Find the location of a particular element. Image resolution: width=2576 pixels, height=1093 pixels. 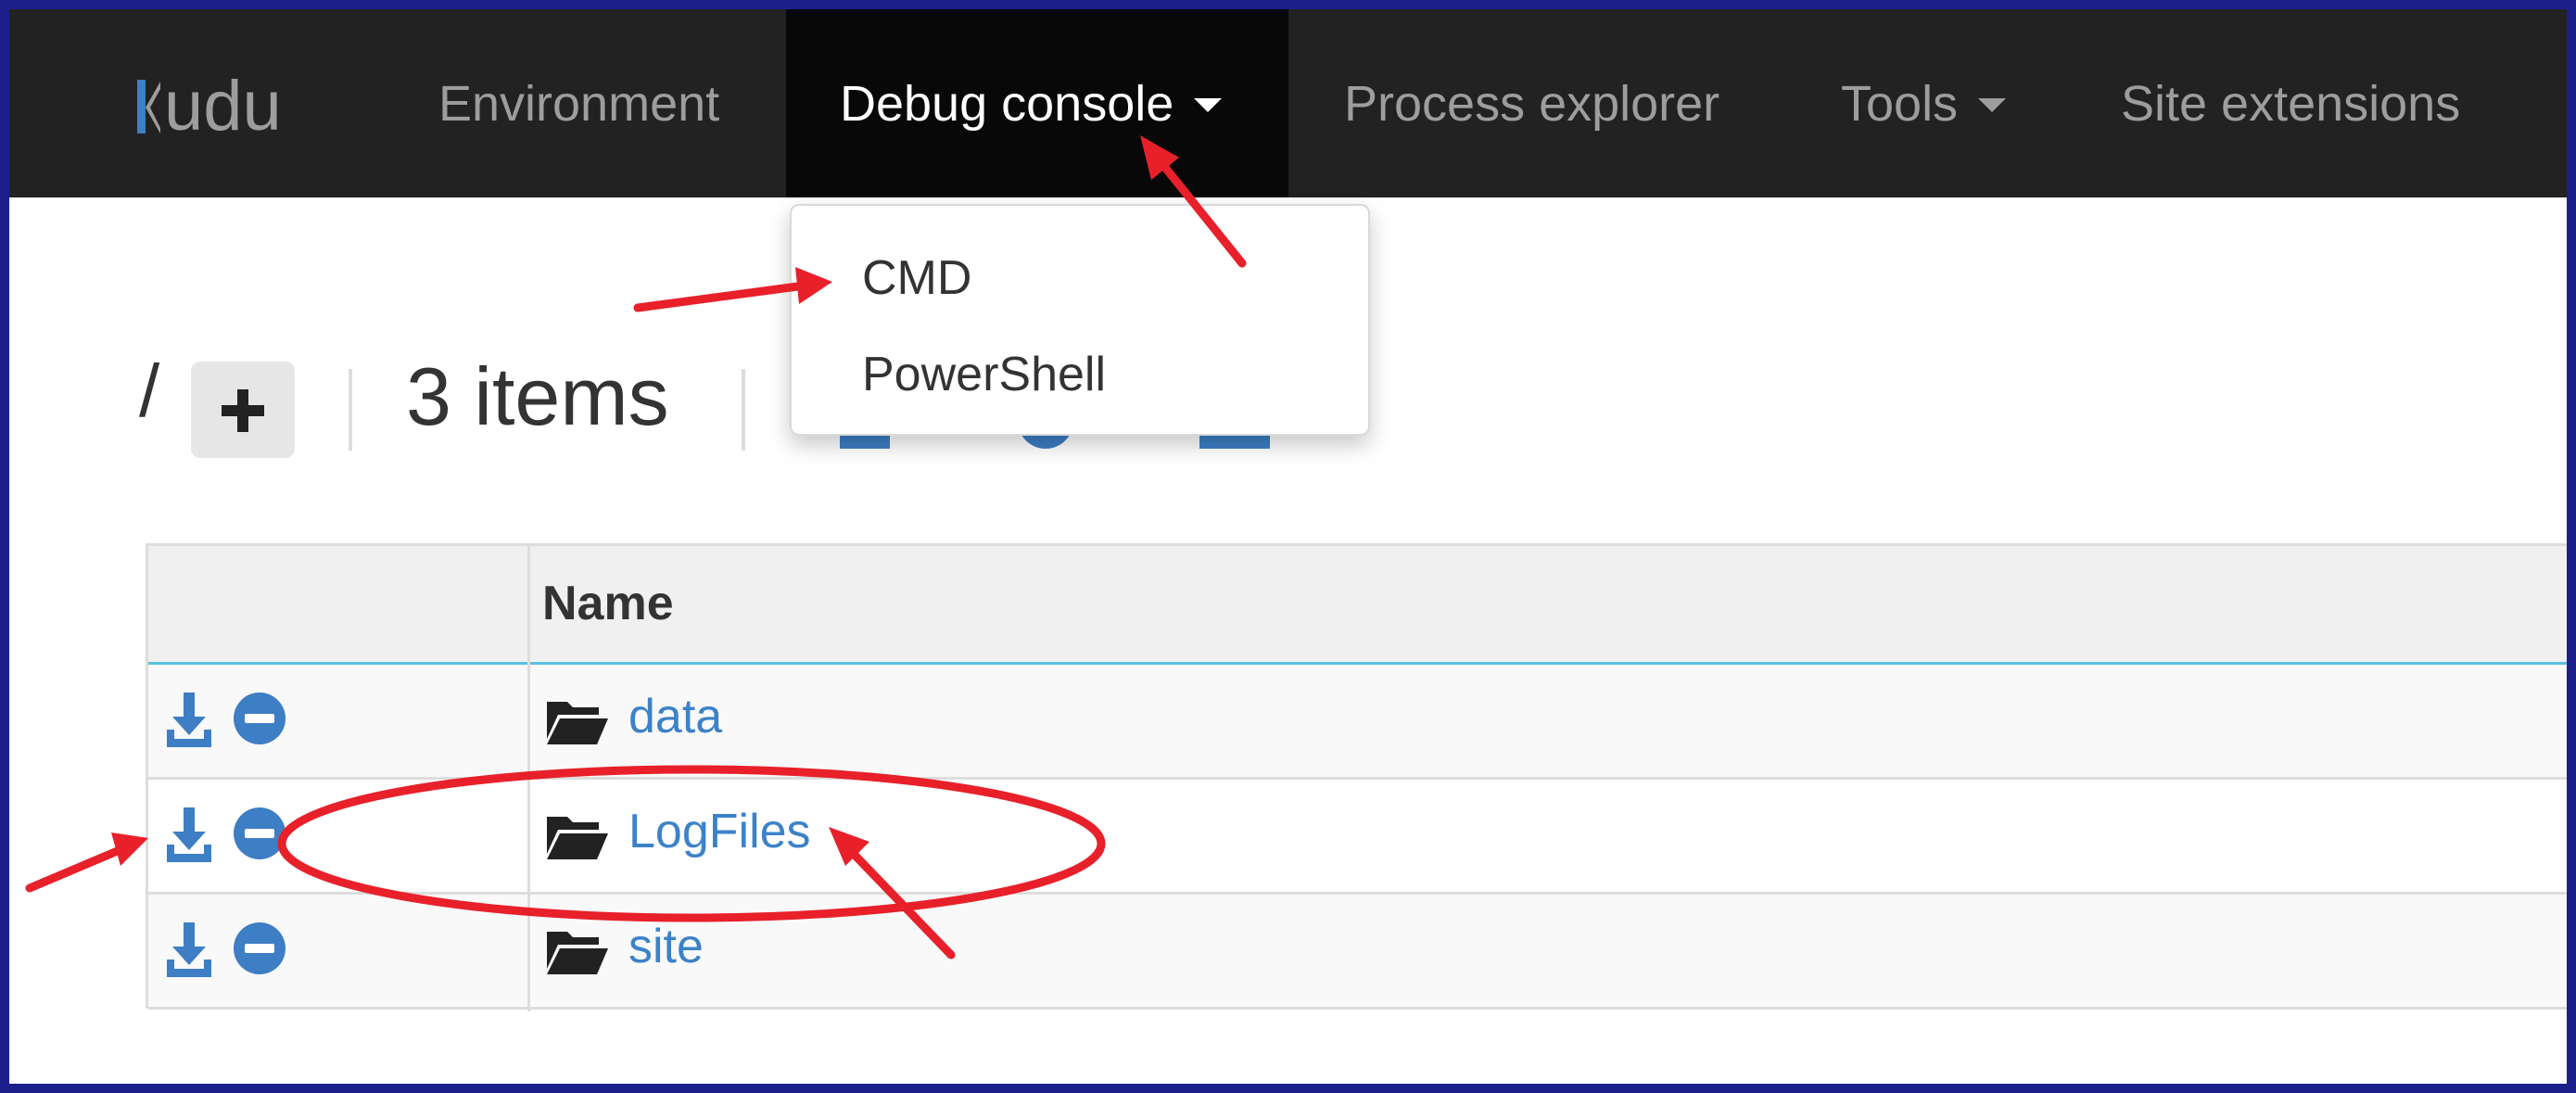

table-row: data is located at coordinates (1357, 722).